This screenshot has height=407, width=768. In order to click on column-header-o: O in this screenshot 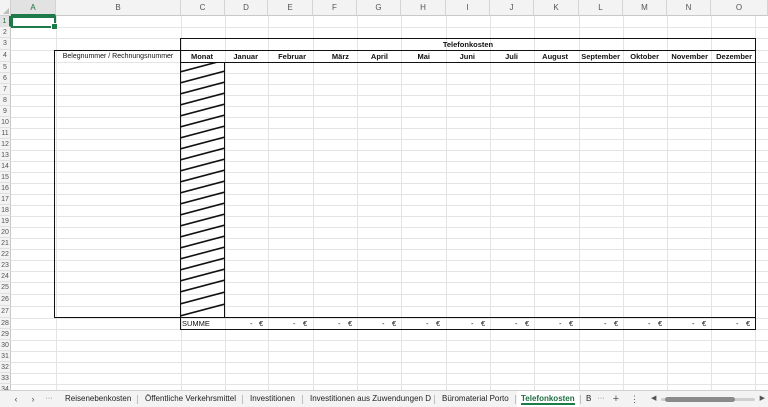, I will do `click(739, 8)`.